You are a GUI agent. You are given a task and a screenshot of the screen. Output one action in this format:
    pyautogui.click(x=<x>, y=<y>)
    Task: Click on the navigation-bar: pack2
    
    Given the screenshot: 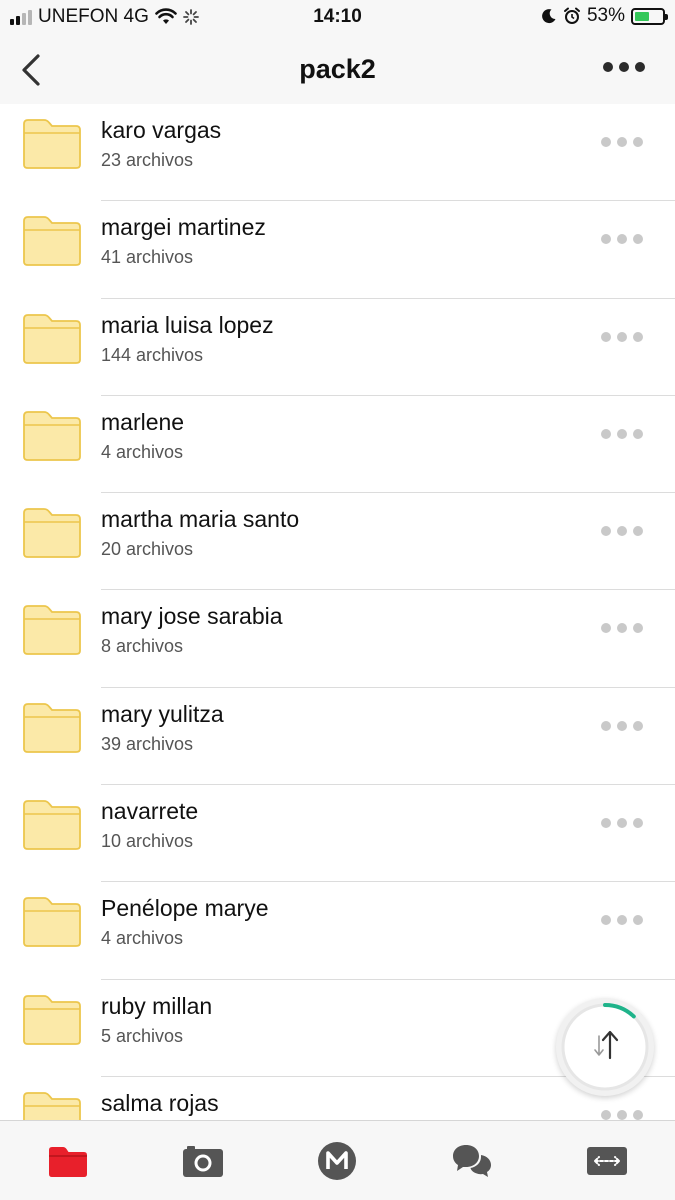 What is the action you would take?
    pyautogui.click(x=337, y=70)
    